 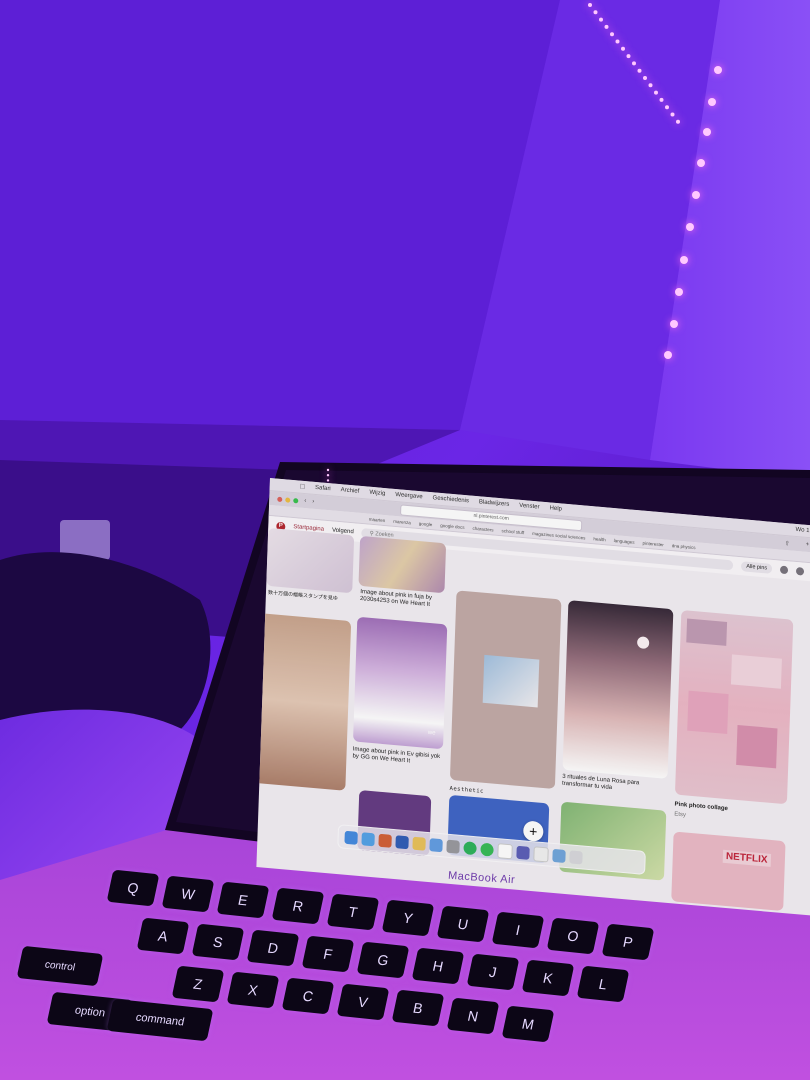 I want to click on reminders-icon, so click(x=541, y=854).